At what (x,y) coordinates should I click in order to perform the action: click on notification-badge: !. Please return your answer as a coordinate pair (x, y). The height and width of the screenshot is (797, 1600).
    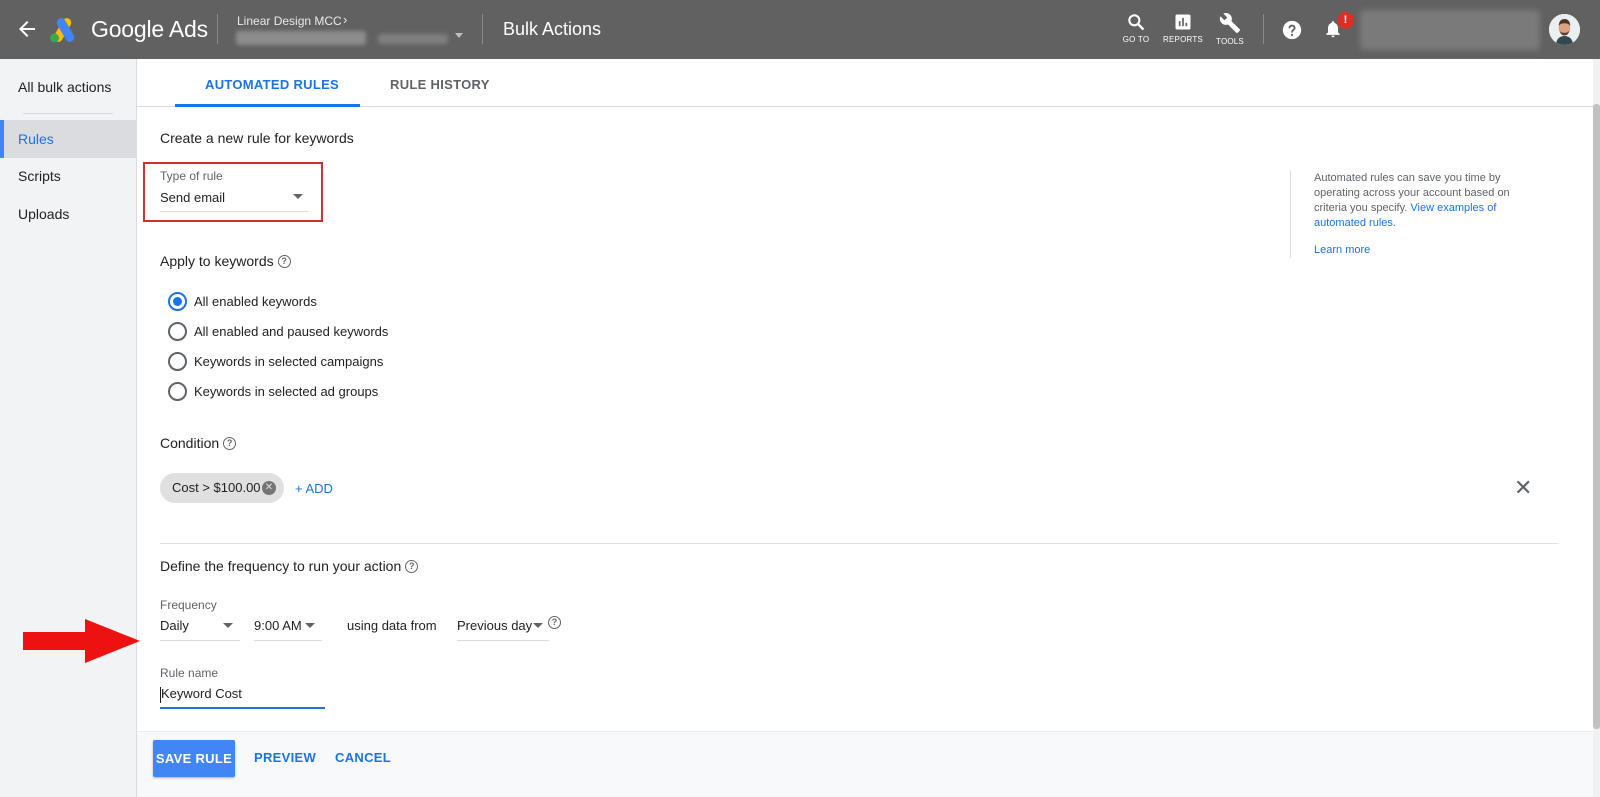
    Looking at the image, I should click on (1345, 20).